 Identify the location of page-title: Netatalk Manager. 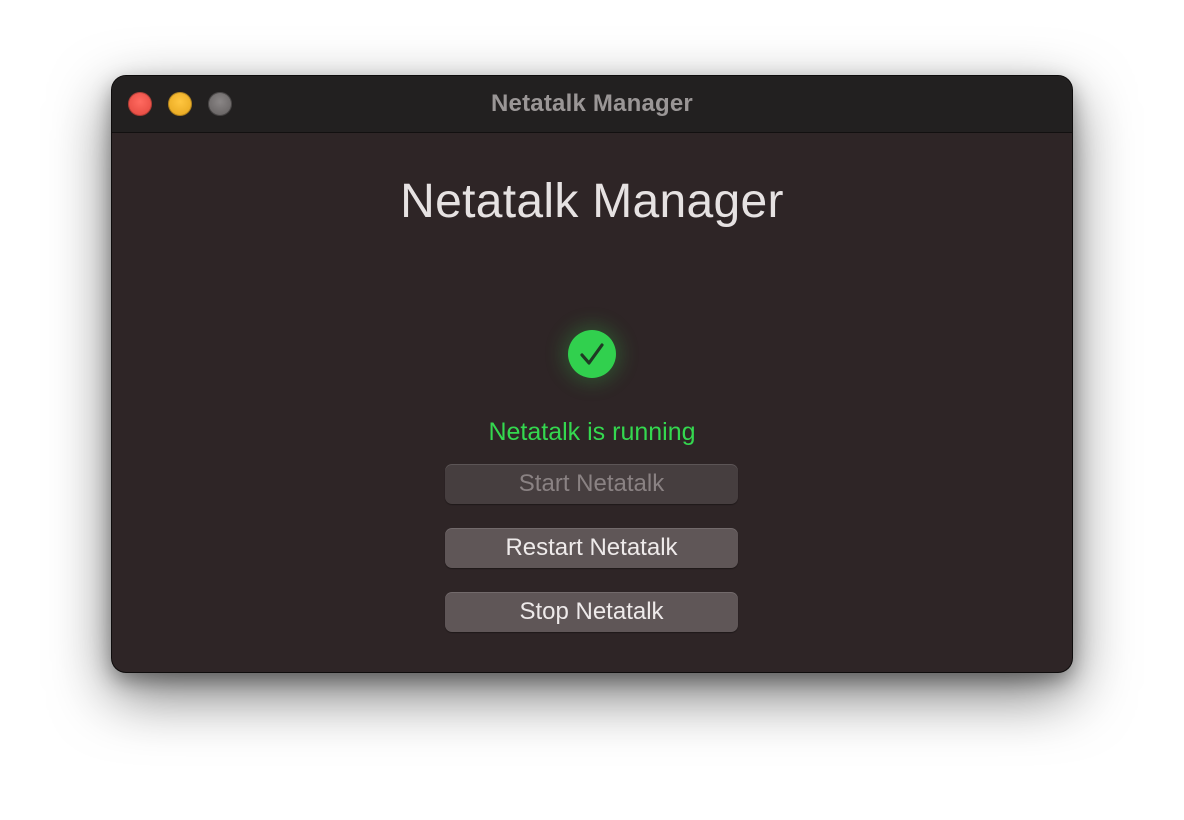
(592, 201).